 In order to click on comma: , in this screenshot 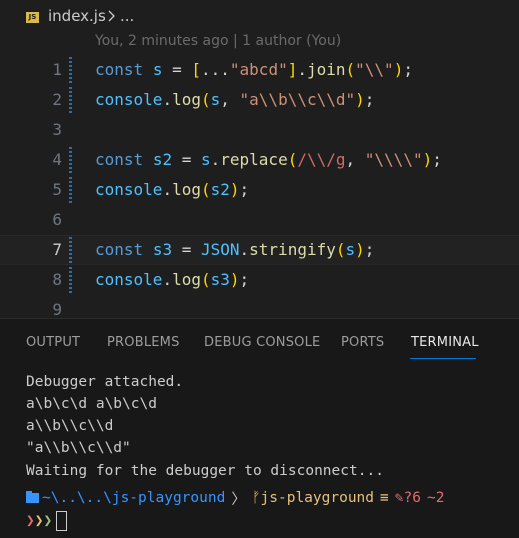, I will do `click(355, 159)`.